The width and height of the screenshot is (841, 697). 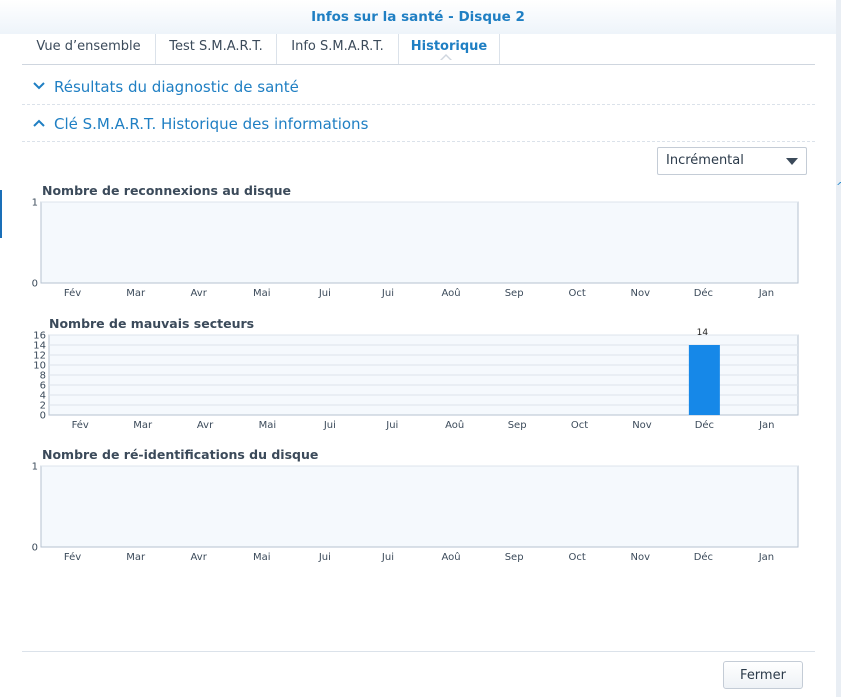 I want to click on window-title: Infos sur la santé - Disque 2, so click(x=418, y=17).